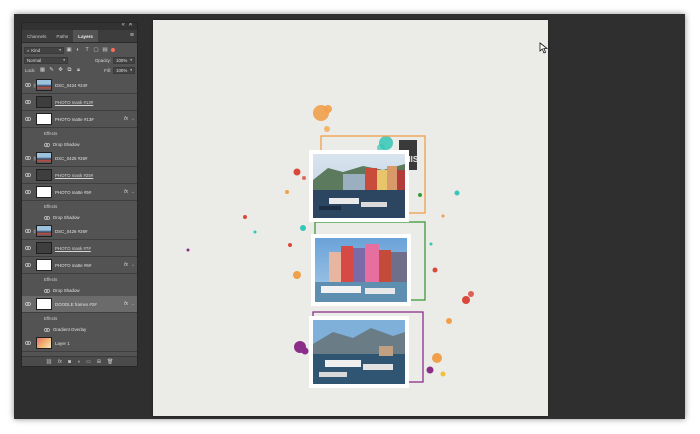  What do you see at coordinates (43, 70) in the screenshot?
I see `lock-transparent-icon: ▦` at bounding box center [43, 70].